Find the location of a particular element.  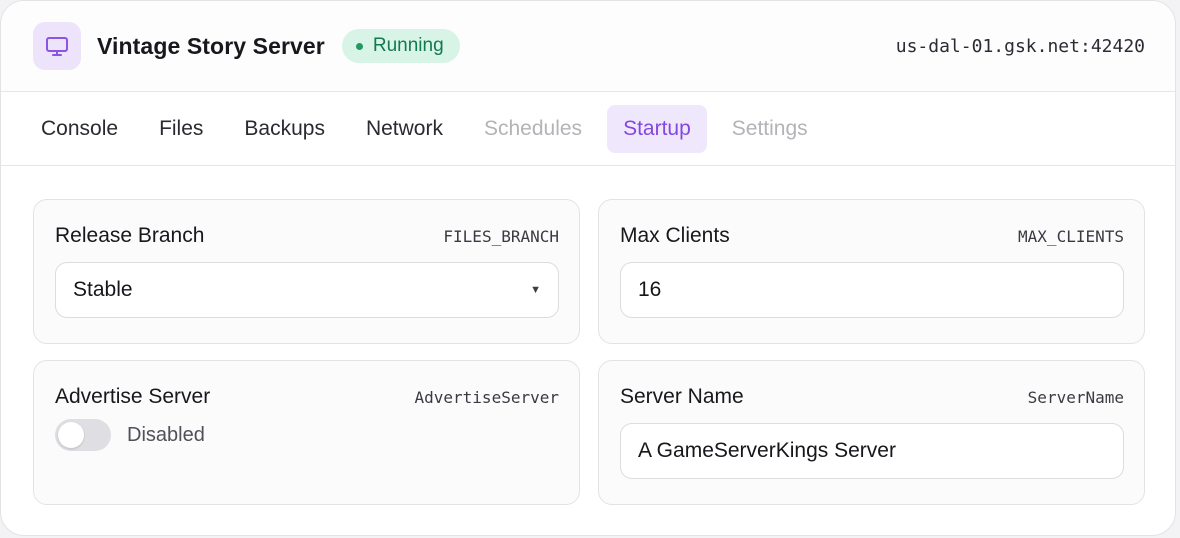

advertise-server-var: AdvertiseServer is located at coordinates (487, 397).